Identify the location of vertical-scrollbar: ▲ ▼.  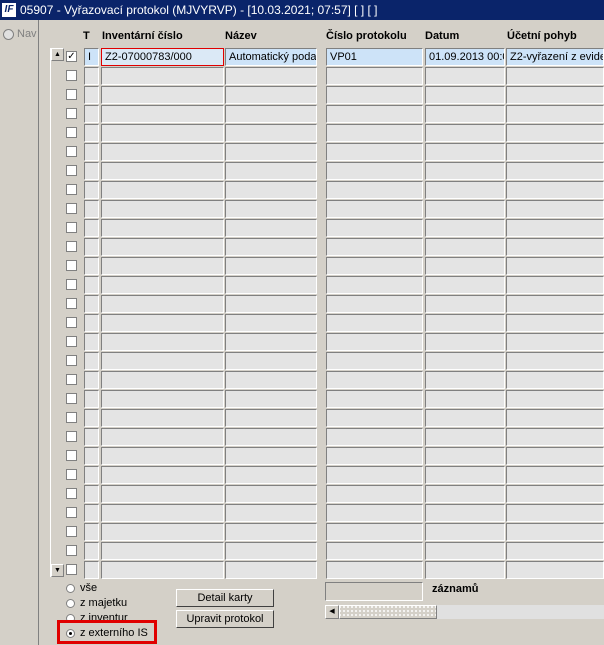
(57, 312).